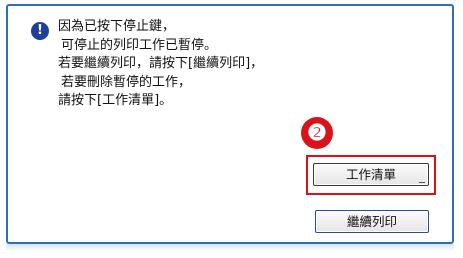  I want to click on message-line: 請按下[工作清單]。, so click(115, 100).